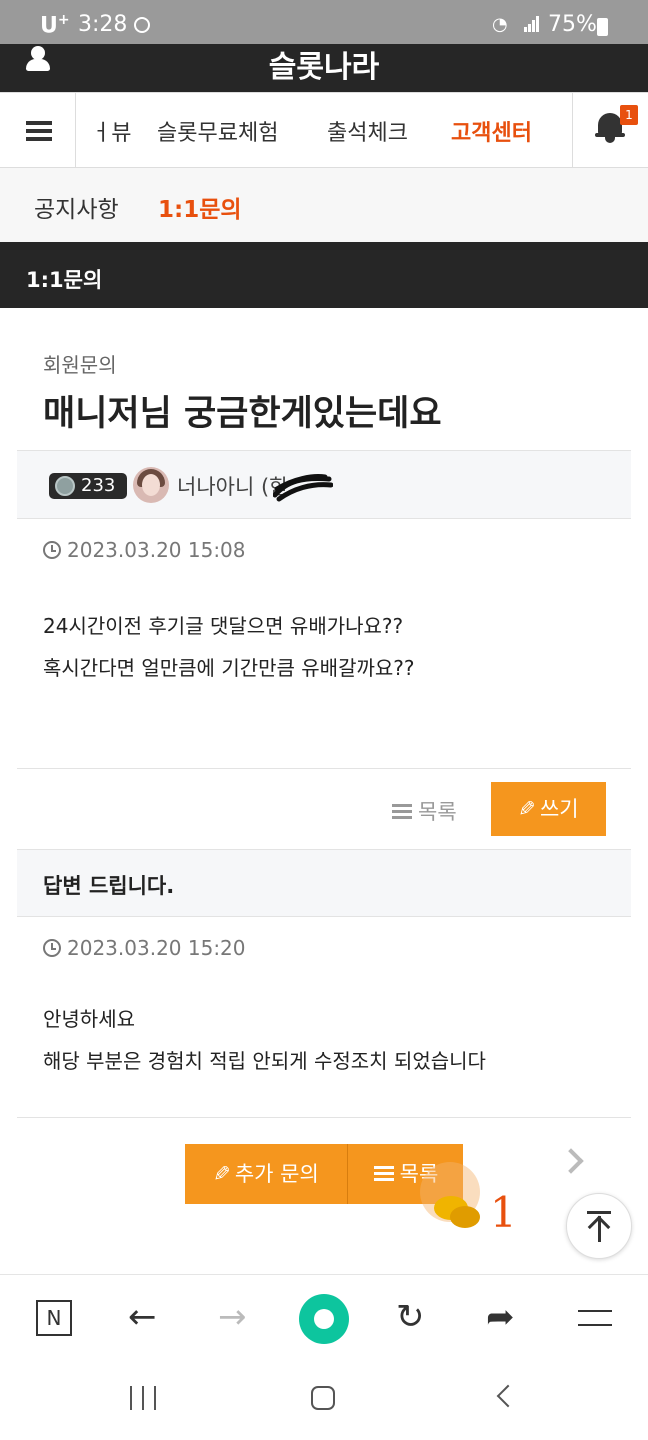  What do you see at coordinates (229, 668) in the screenshot?
I see `post-body-line: 혹시간다면 얼만큼에 기간만큼 유배갈까요??` at bounding box center [229, 668].